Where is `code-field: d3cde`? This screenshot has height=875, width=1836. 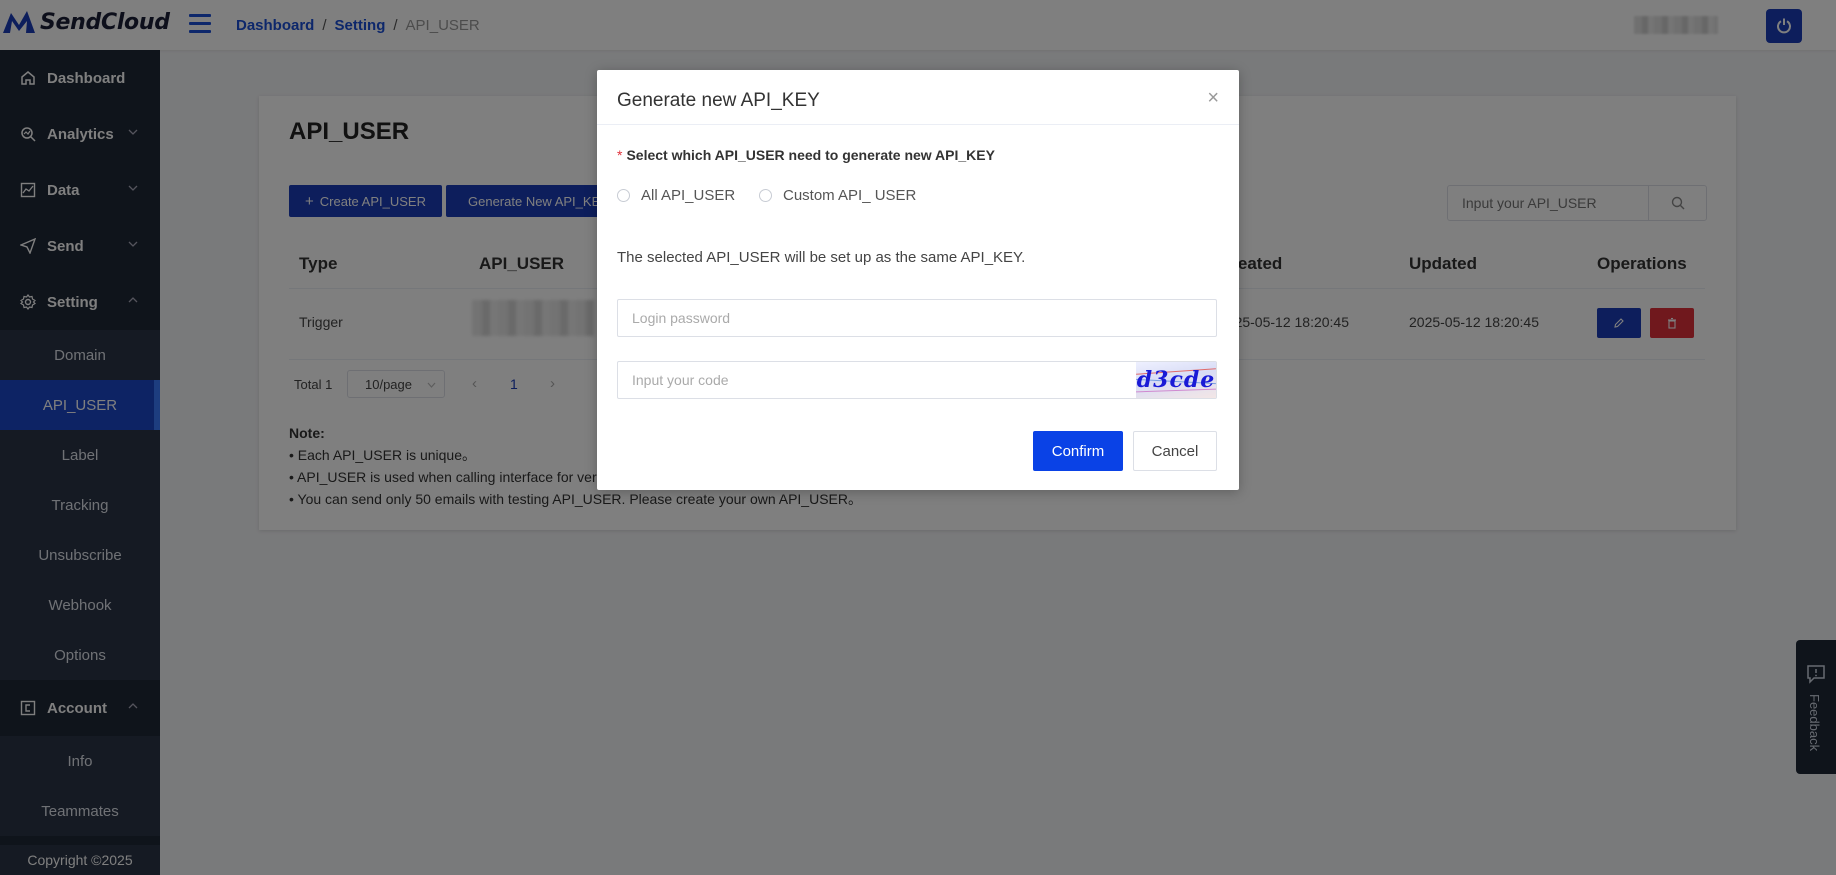 code-field: d3cde is located at coordinates (917, 380).